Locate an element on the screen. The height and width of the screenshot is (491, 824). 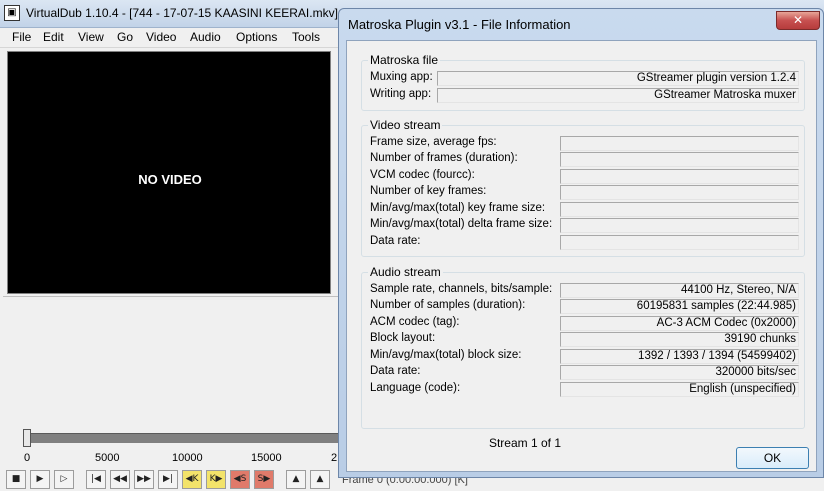
menu-options: Options is located at coordinates (256, 37).